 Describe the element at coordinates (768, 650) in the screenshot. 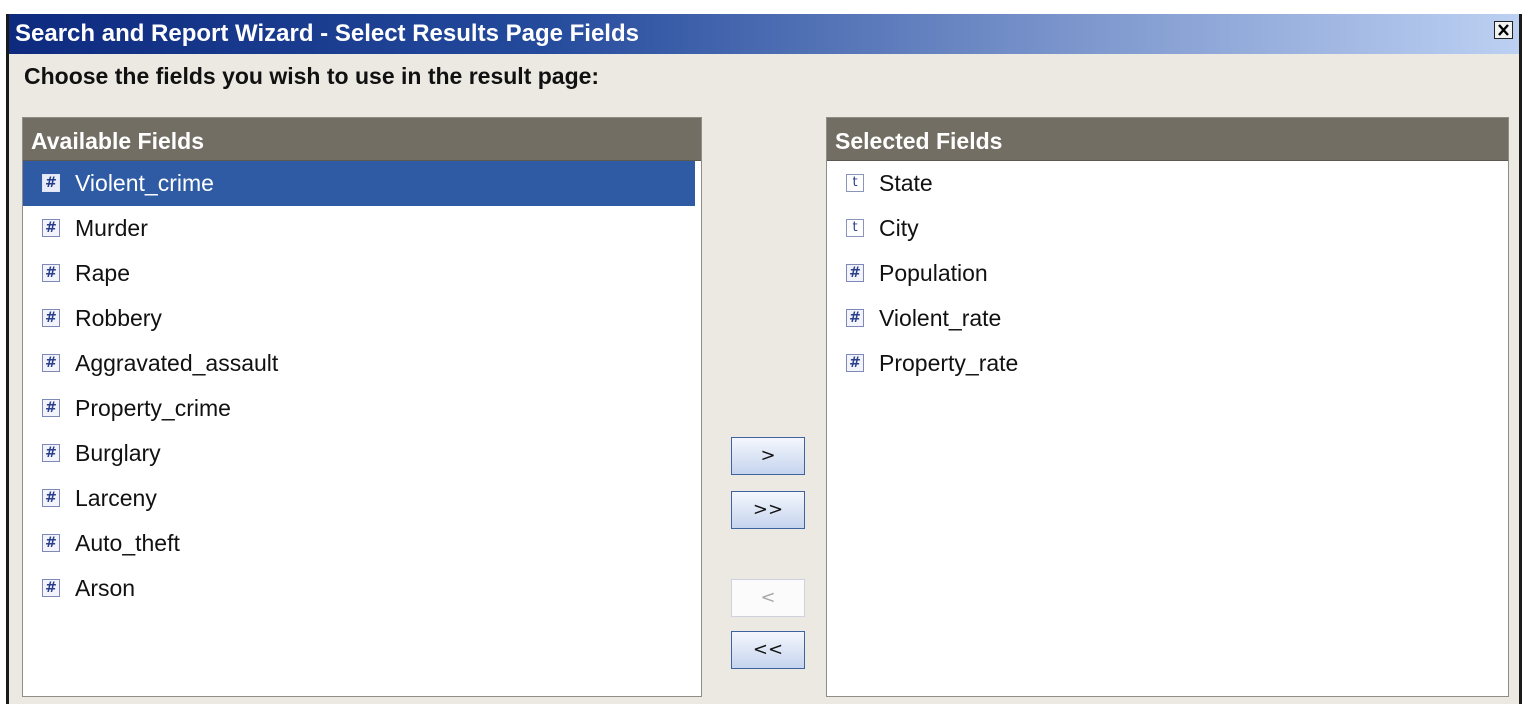

I see `remove-all-fields-button: <<` at that location.